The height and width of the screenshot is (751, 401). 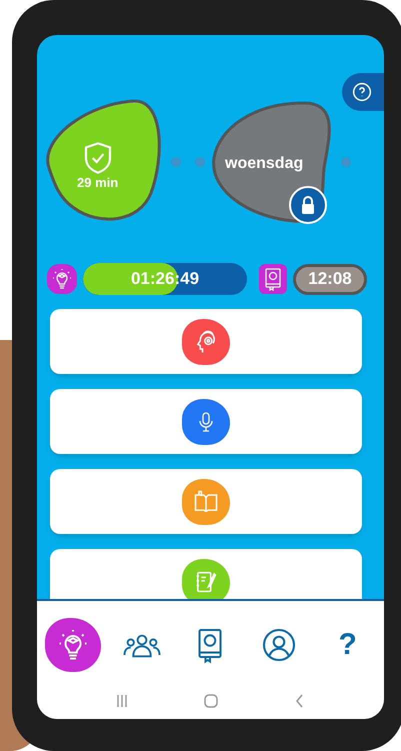 I want to click on nav-tab, so click(x=73, y=645).